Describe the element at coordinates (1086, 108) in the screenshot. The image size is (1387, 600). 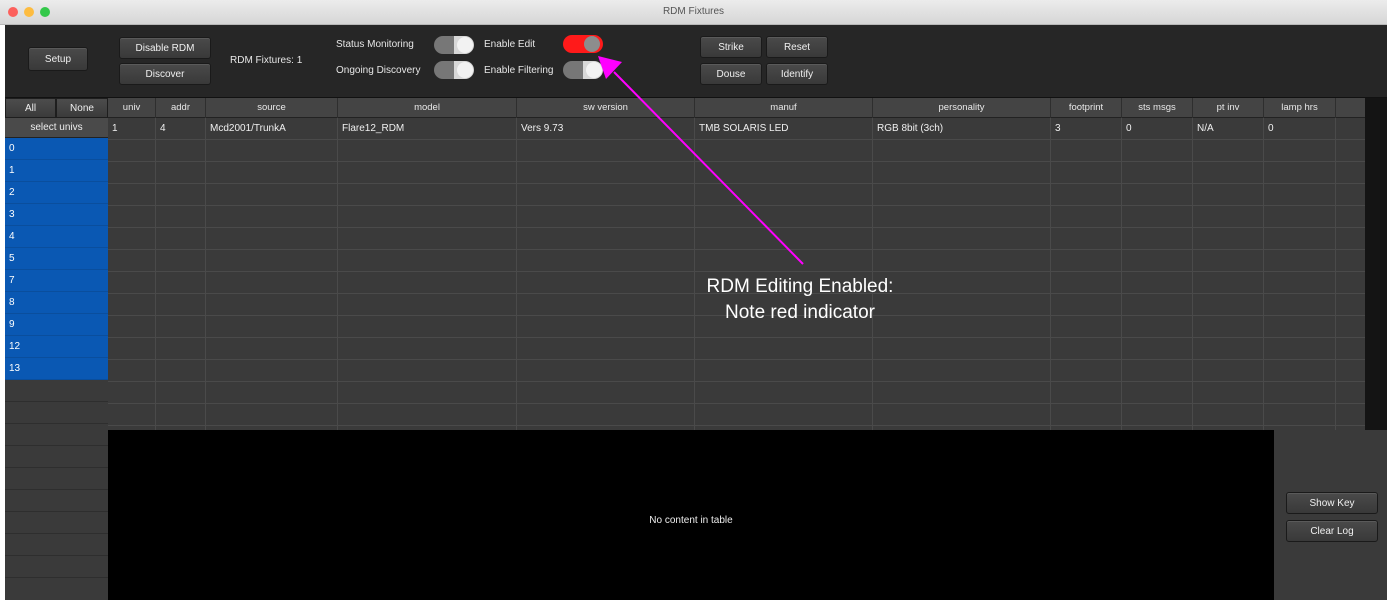
I see `column-header: footprint` at that location.